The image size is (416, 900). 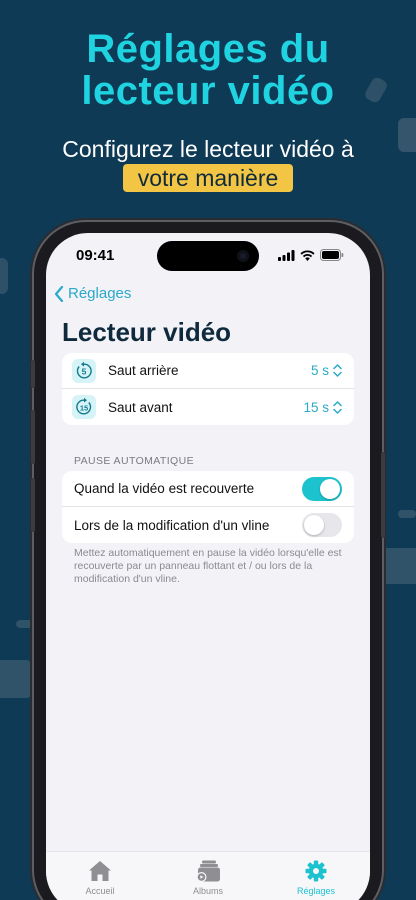 I want to click on skip-forward-15-icon: 15, so click(x=84, y=407).